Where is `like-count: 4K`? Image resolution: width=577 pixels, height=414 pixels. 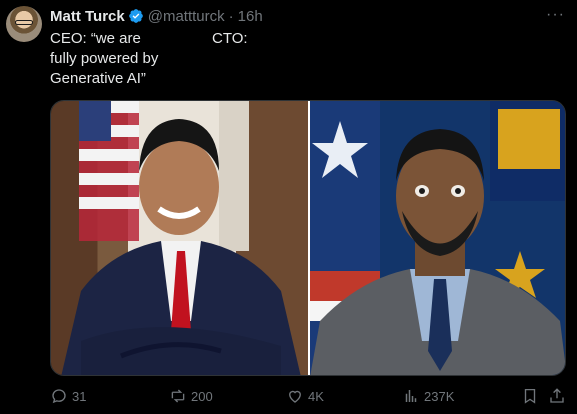 like-count: 4K is located at coordinates (316, 396).